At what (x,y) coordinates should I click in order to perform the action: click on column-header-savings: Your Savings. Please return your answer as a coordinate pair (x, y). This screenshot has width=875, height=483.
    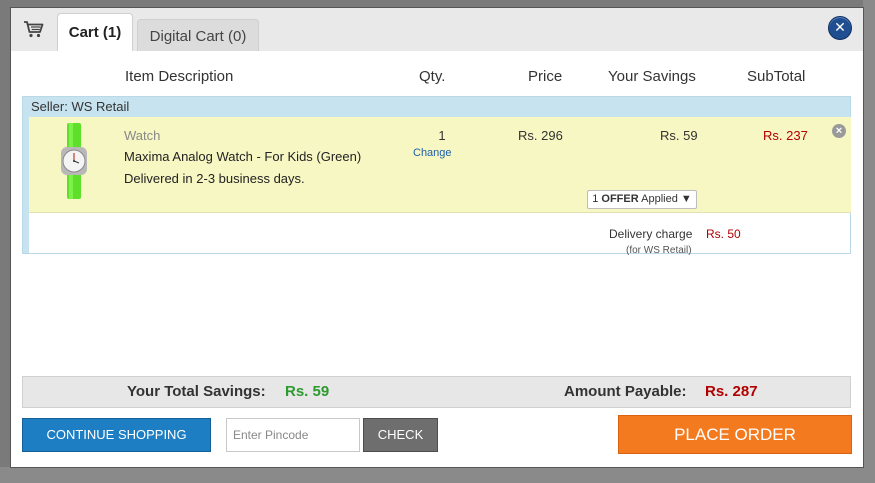
    Looking at the image, I should click on (652, 76).